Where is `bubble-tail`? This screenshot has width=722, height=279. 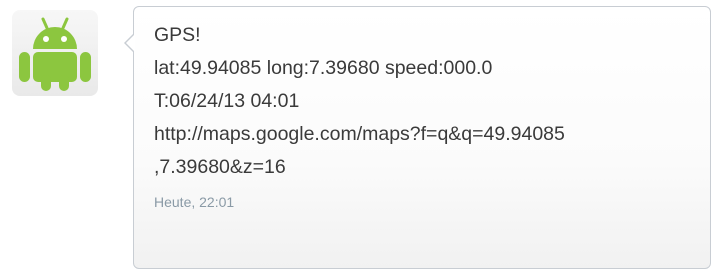
bubble-tail is located at coordinates (129, 43).